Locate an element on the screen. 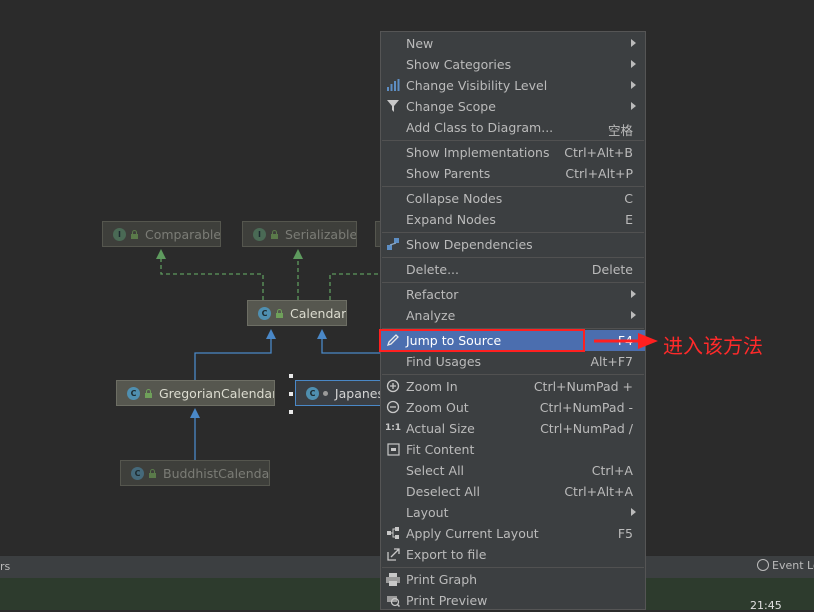 This screenshot has height=612, width=814. menu-item-label: Show Categories is located at coordinates (459, 64).